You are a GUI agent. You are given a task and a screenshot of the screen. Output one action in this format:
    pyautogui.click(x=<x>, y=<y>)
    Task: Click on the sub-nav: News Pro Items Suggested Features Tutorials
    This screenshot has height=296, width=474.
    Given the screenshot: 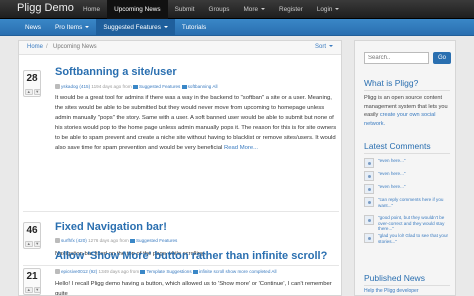 What is the action you would take?
    pyautogui.click(x=115, y=27)
    